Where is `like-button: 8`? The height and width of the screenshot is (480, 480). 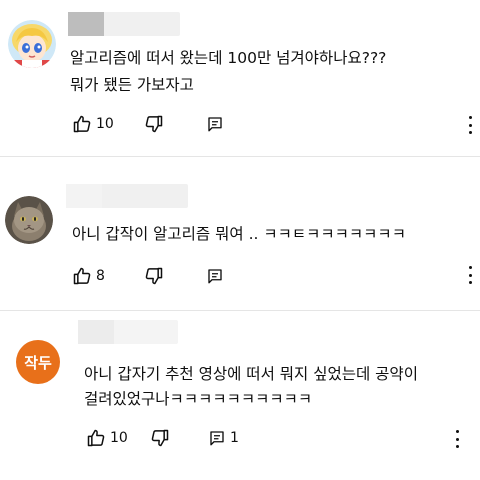
like-button: 8 is located at coordinates (88, 276).